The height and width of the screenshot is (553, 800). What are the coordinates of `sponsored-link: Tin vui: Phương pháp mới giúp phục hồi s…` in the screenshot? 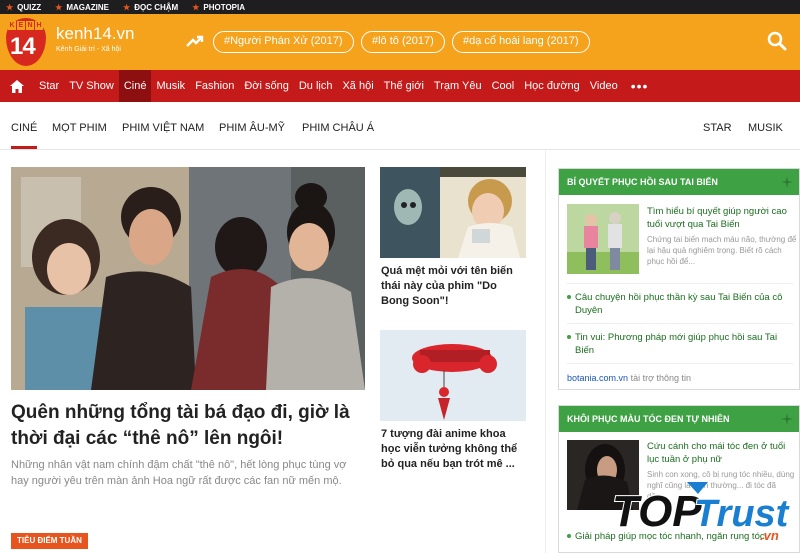 It's located at (681, 344).